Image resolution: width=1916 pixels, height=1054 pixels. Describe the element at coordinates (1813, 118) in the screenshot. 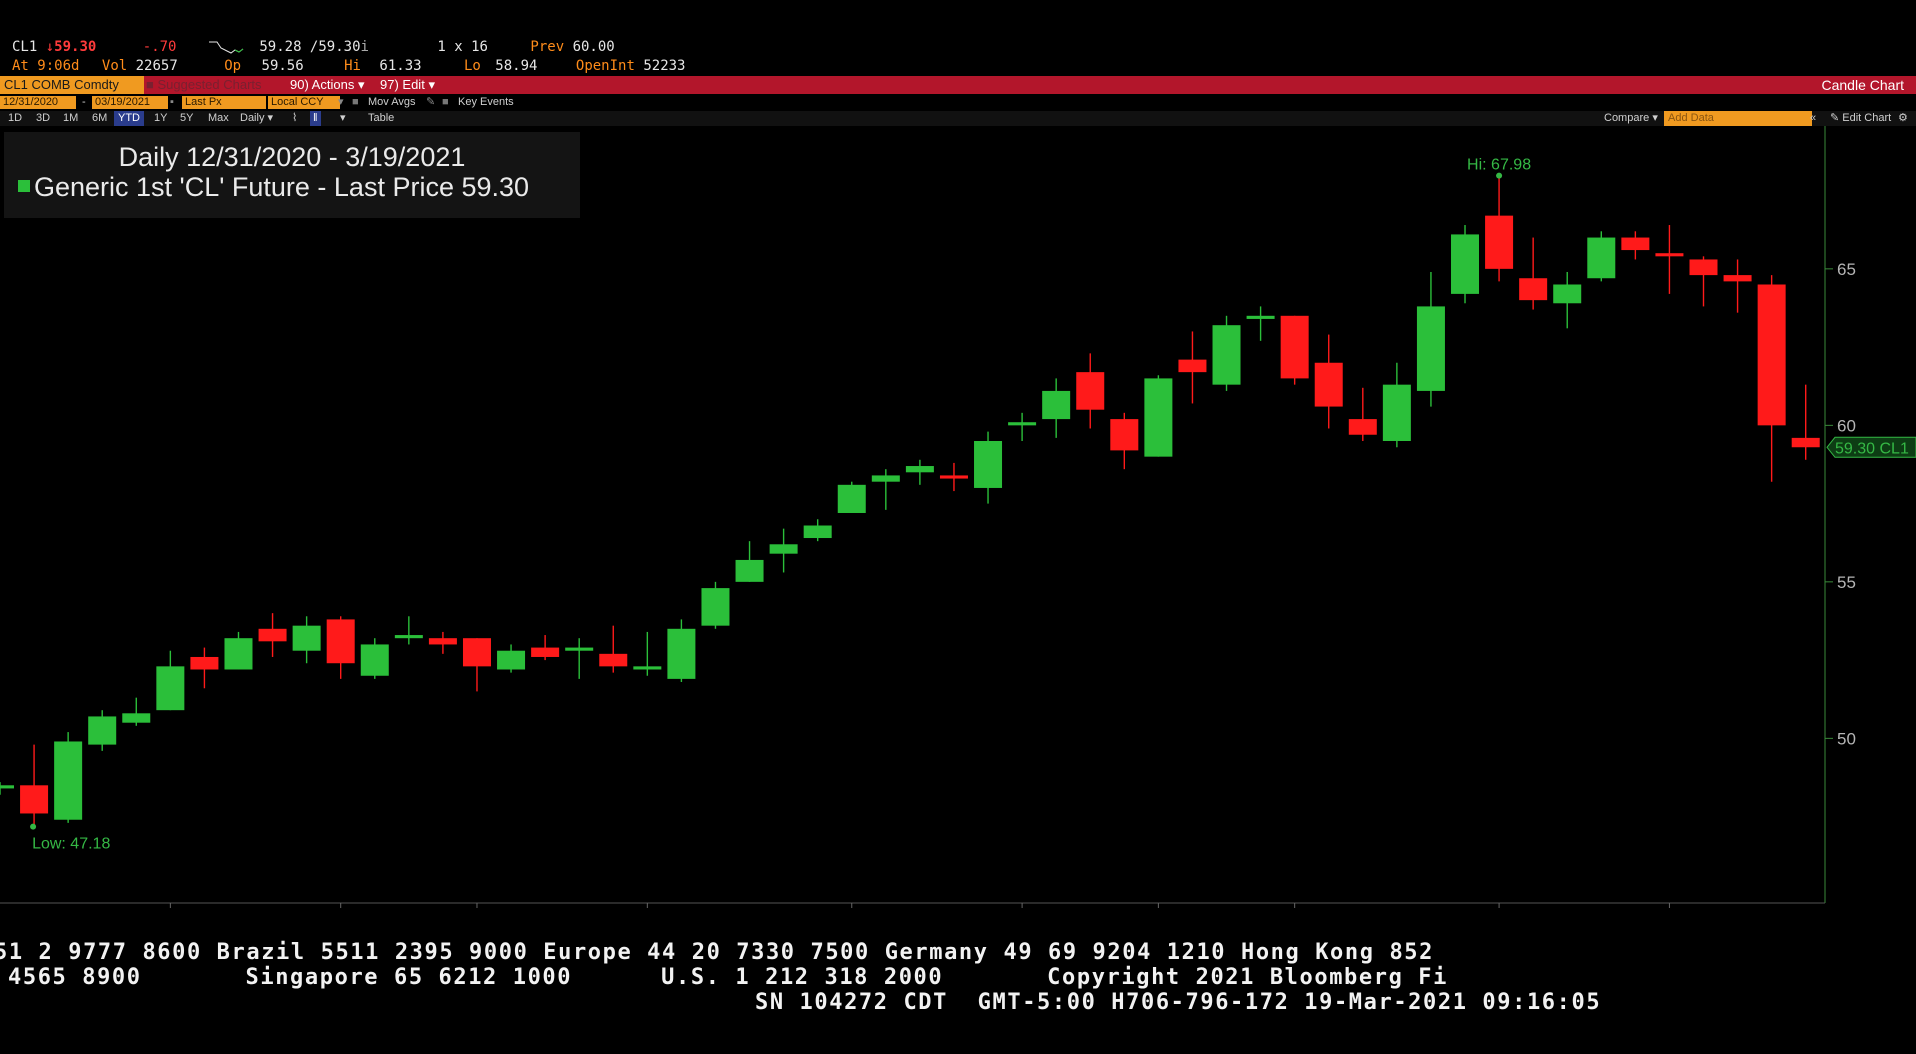

I see `collapse-icon: «` at that location.